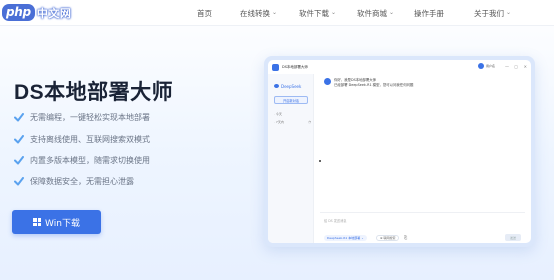  I want to click on feature-item: 无需编程，一键轻松实现本地部署, so click(82, 117).